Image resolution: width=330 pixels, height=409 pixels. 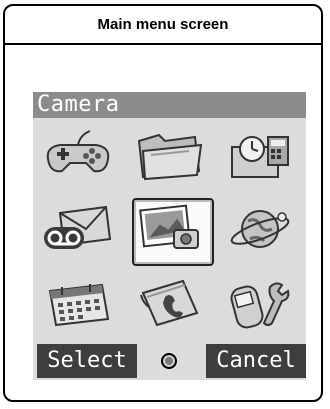 I want to click on voicemail-icon, so click(x=78, y=227).